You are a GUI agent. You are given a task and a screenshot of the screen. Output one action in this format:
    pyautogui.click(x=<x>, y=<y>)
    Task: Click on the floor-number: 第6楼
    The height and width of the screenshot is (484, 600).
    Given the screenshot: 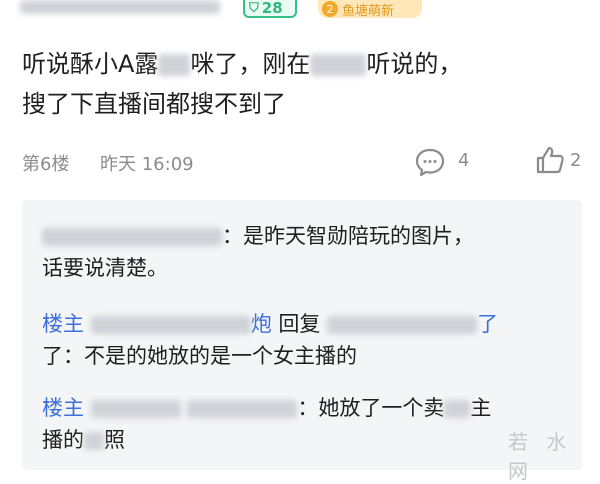 What is the action you would take?
    pyautogui.click(x=46, y=164)
    